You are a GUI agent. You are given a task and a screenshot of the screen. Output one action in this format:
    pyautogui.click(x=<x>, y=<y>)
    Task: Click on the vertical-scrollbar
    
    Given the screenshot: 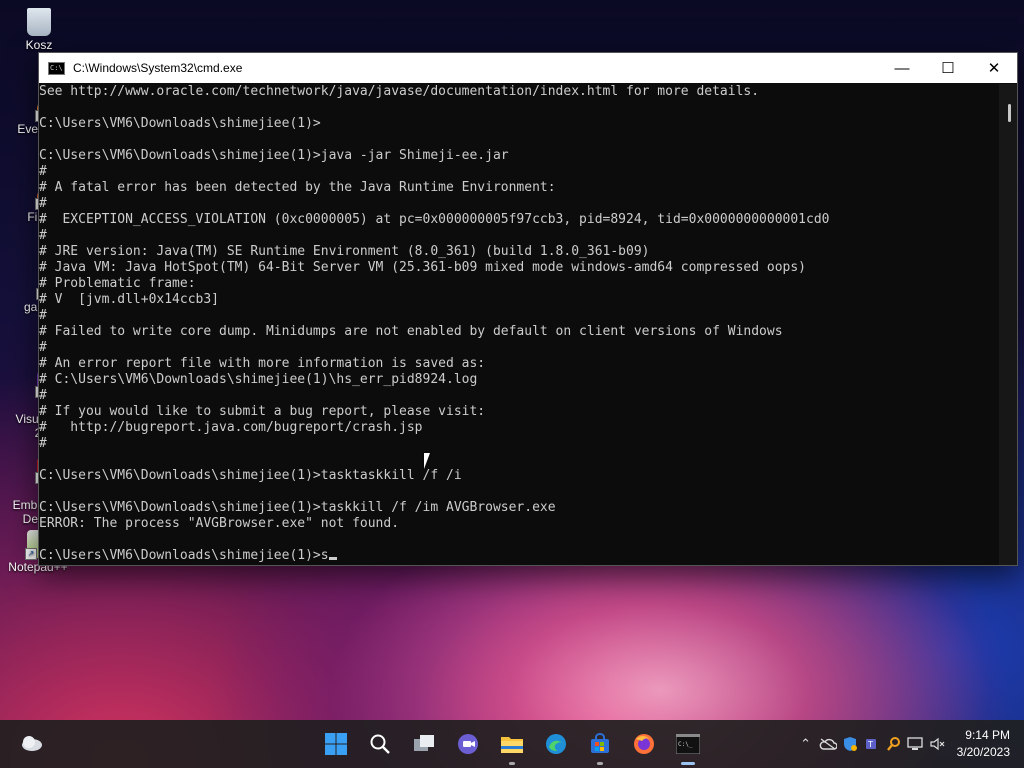 What is the action you would take?
    pyautogui.click(x=1008, y=324)
    